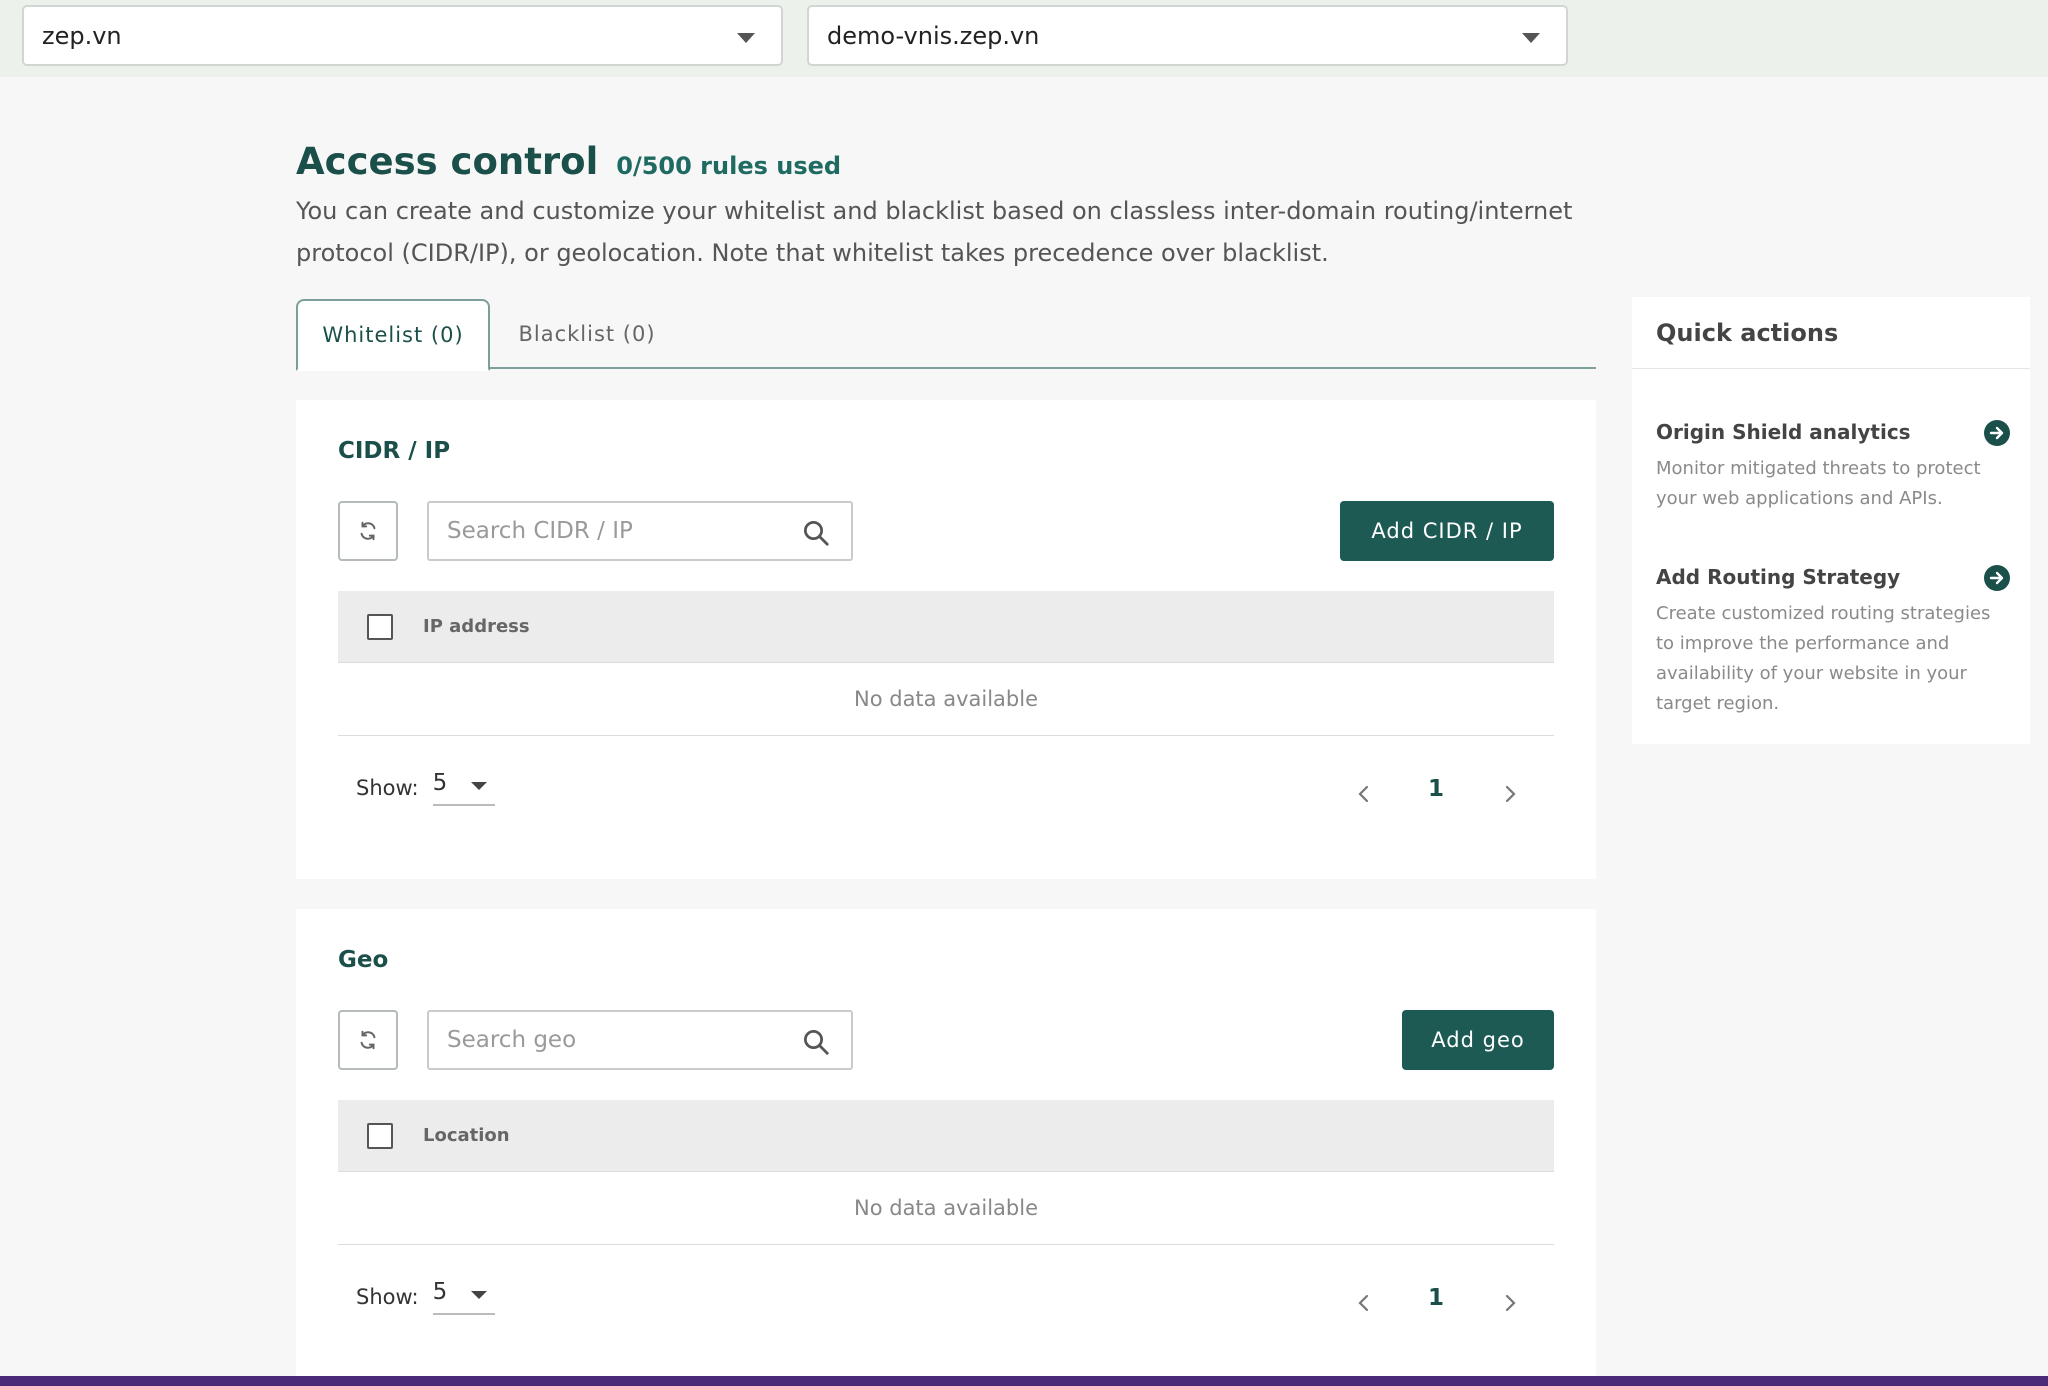 This screenshot has height=1386, width=2048. I want to click on list-tabs: Whitelist (0) Blacklist (0), so click(946, 335).